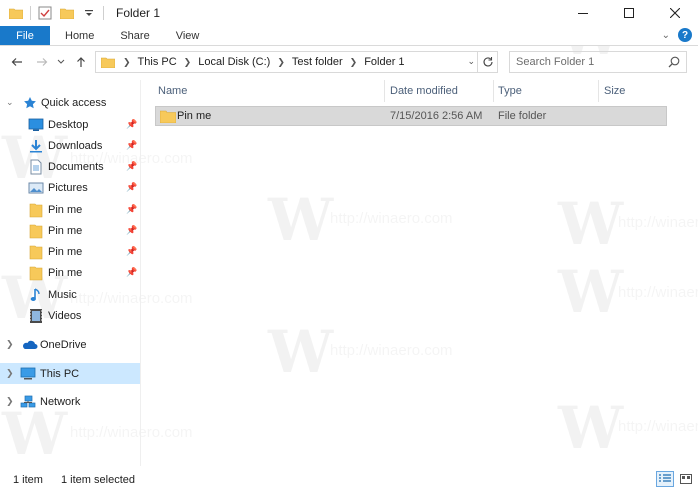 The image size is (698, 490). Describe the element at coordinates (42, 62) in the screenshot. I see `forward-button` at that location.